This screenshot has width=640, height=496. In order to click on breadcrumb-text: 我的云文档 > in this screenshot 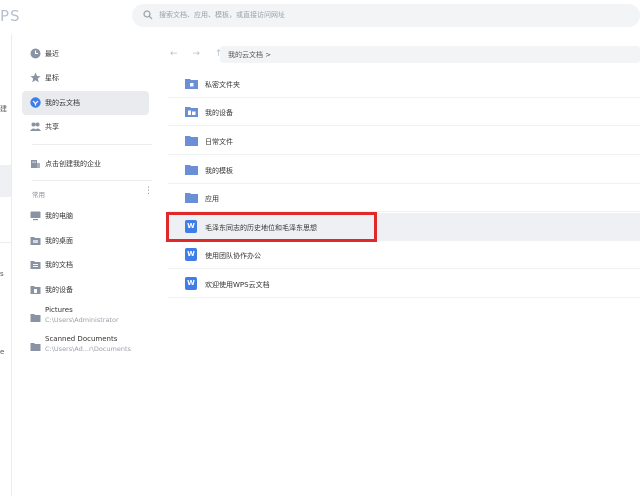, I will do `click(250, 55)`.